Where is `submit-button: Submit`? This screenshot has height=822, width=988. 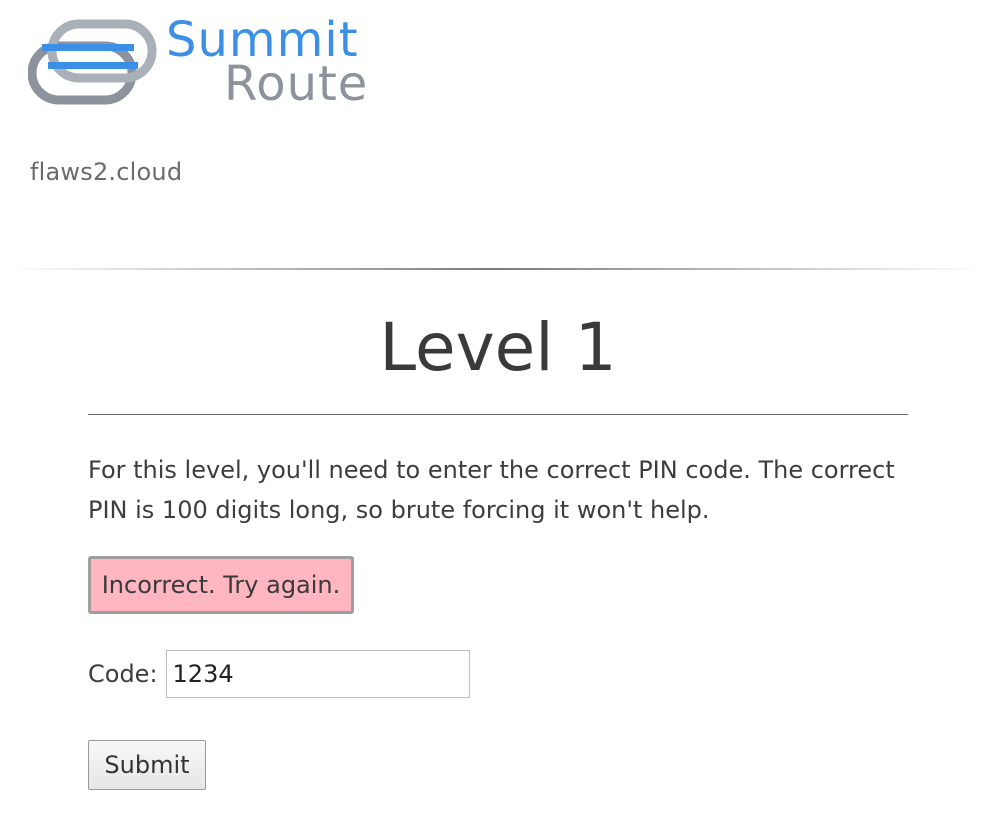
submit-button: Submit is located at coordinates (147, 765).